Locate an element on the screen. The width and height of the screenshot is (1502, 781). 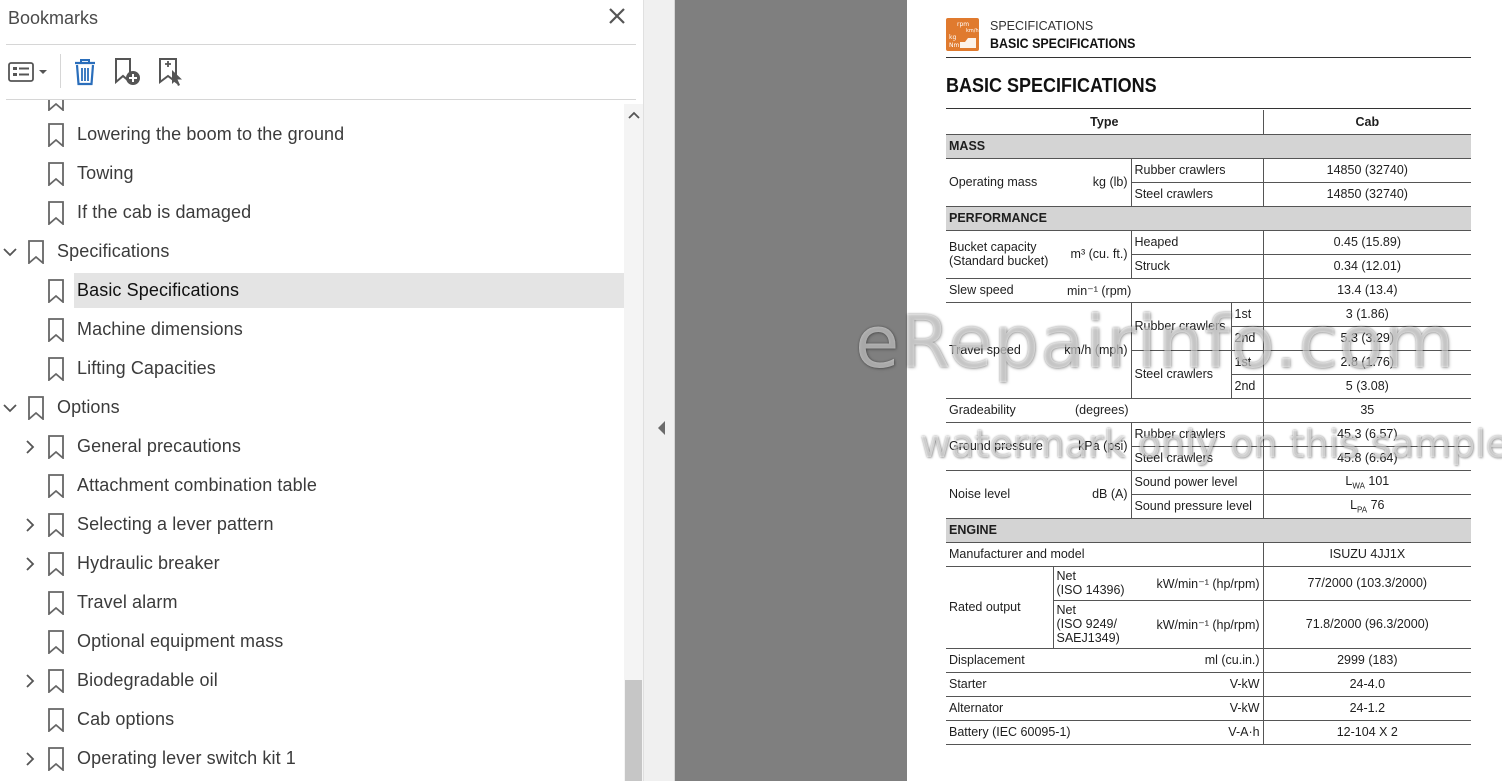
sound-power-value: LWA 101 is located at coordinates (1367, 482).